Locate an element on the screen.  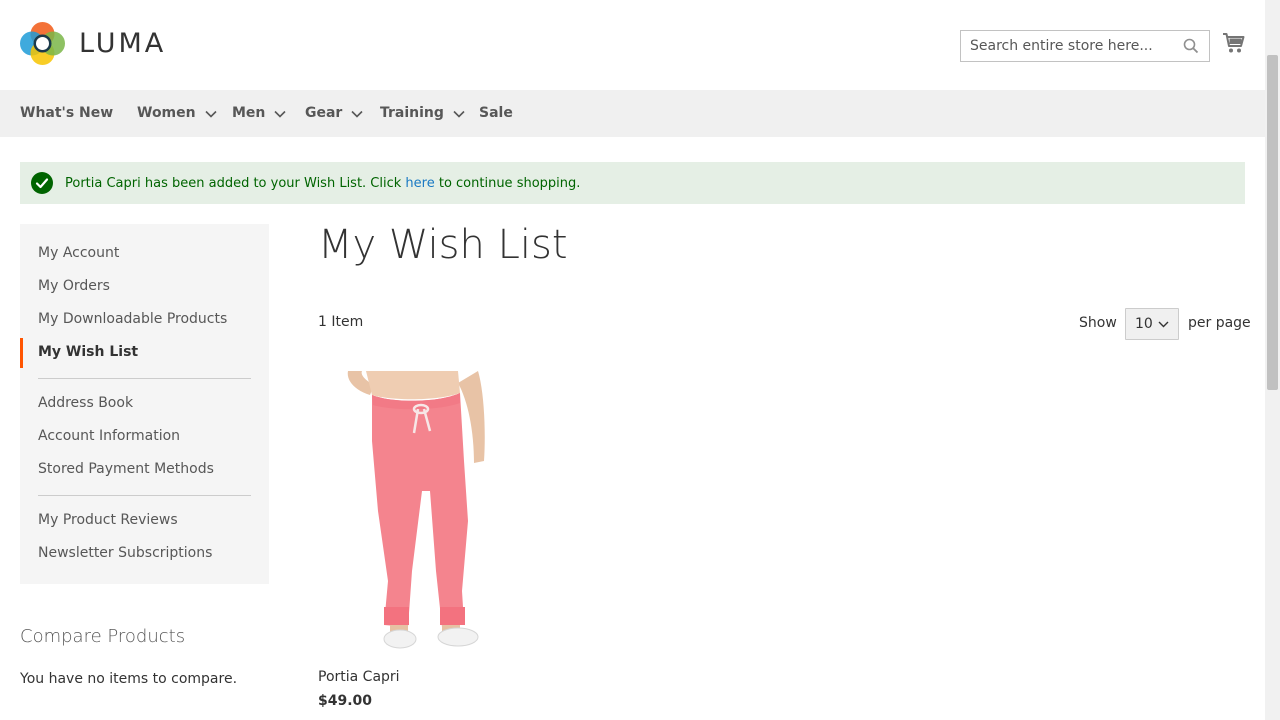
compare-products-title: Compare Products is located at coordinates (103, 636).